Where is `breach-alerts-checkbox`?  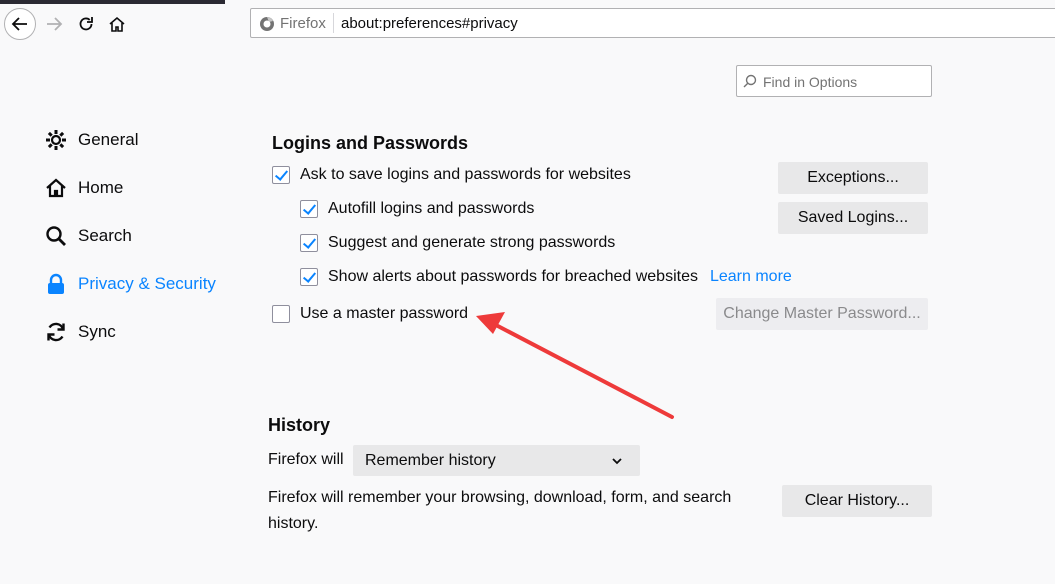
breach-alerts-checkbox is located at coordinates (309, 277).